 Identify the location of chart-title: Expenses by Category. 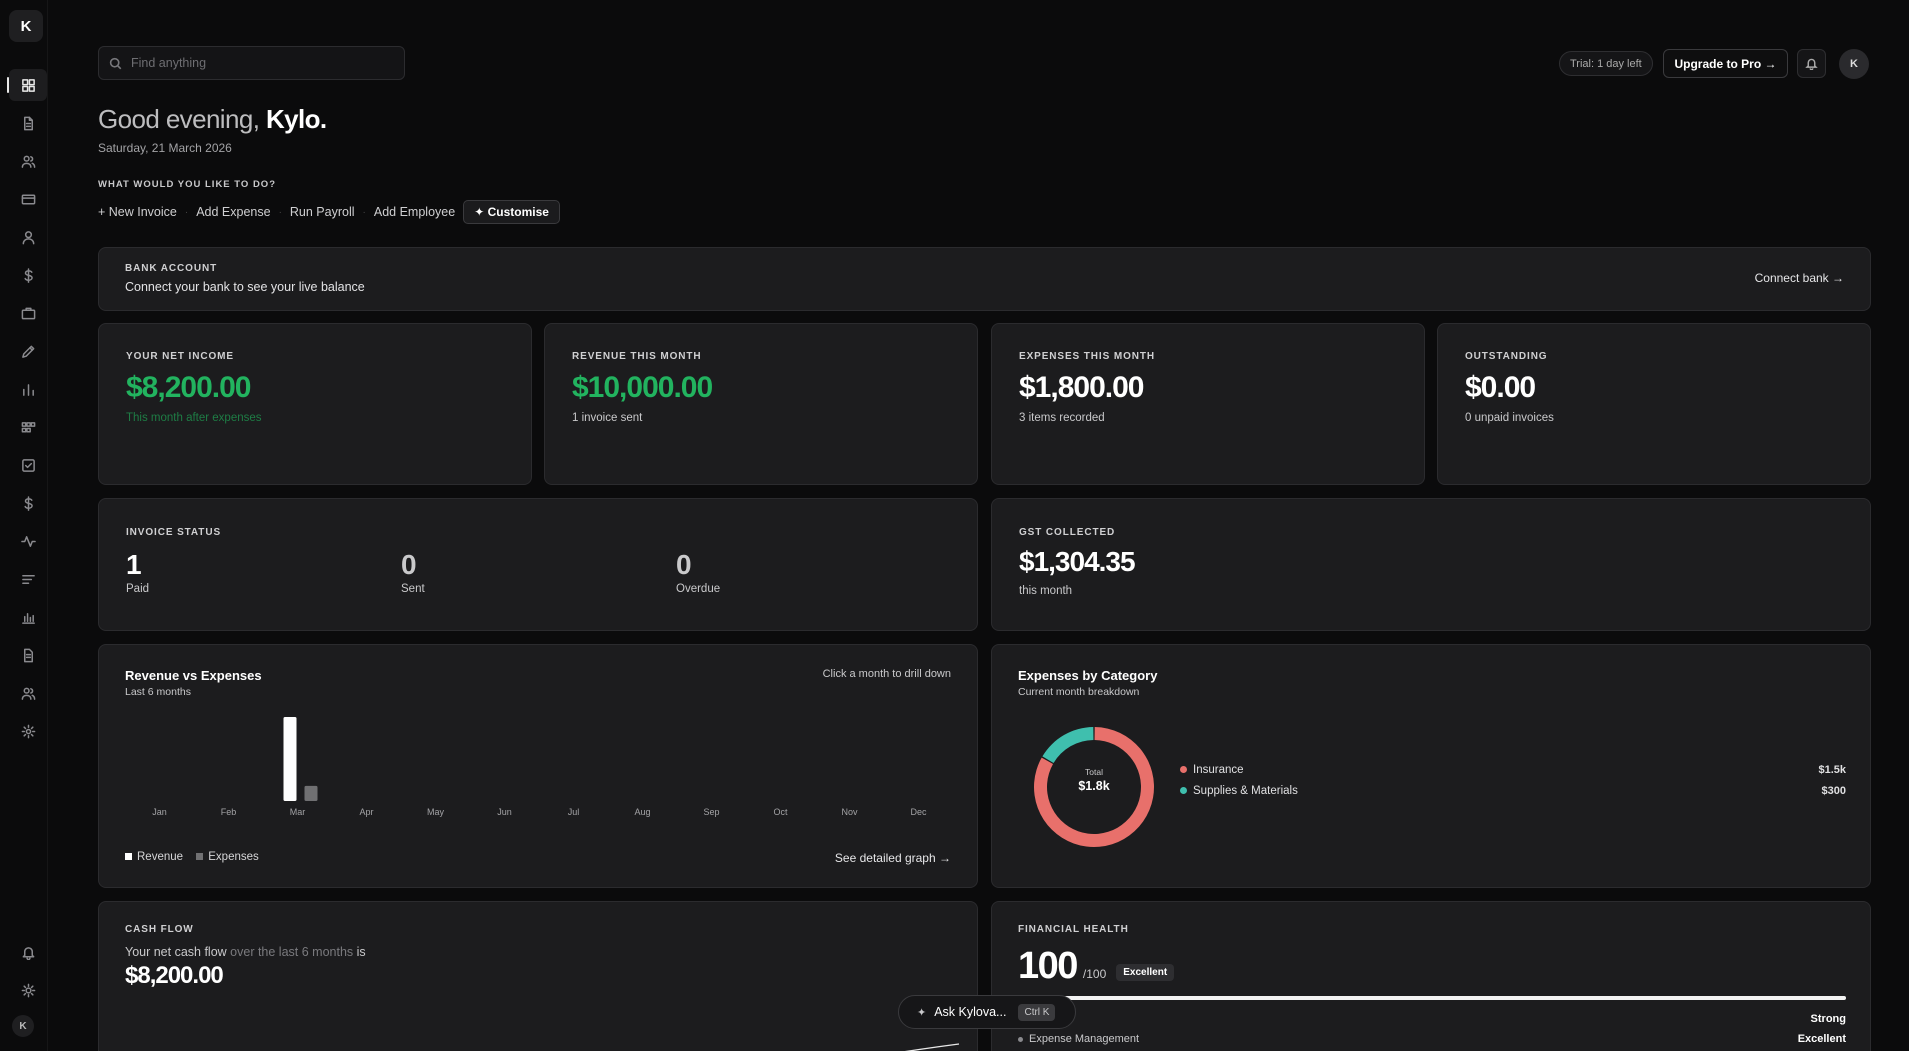
(1088, 675).